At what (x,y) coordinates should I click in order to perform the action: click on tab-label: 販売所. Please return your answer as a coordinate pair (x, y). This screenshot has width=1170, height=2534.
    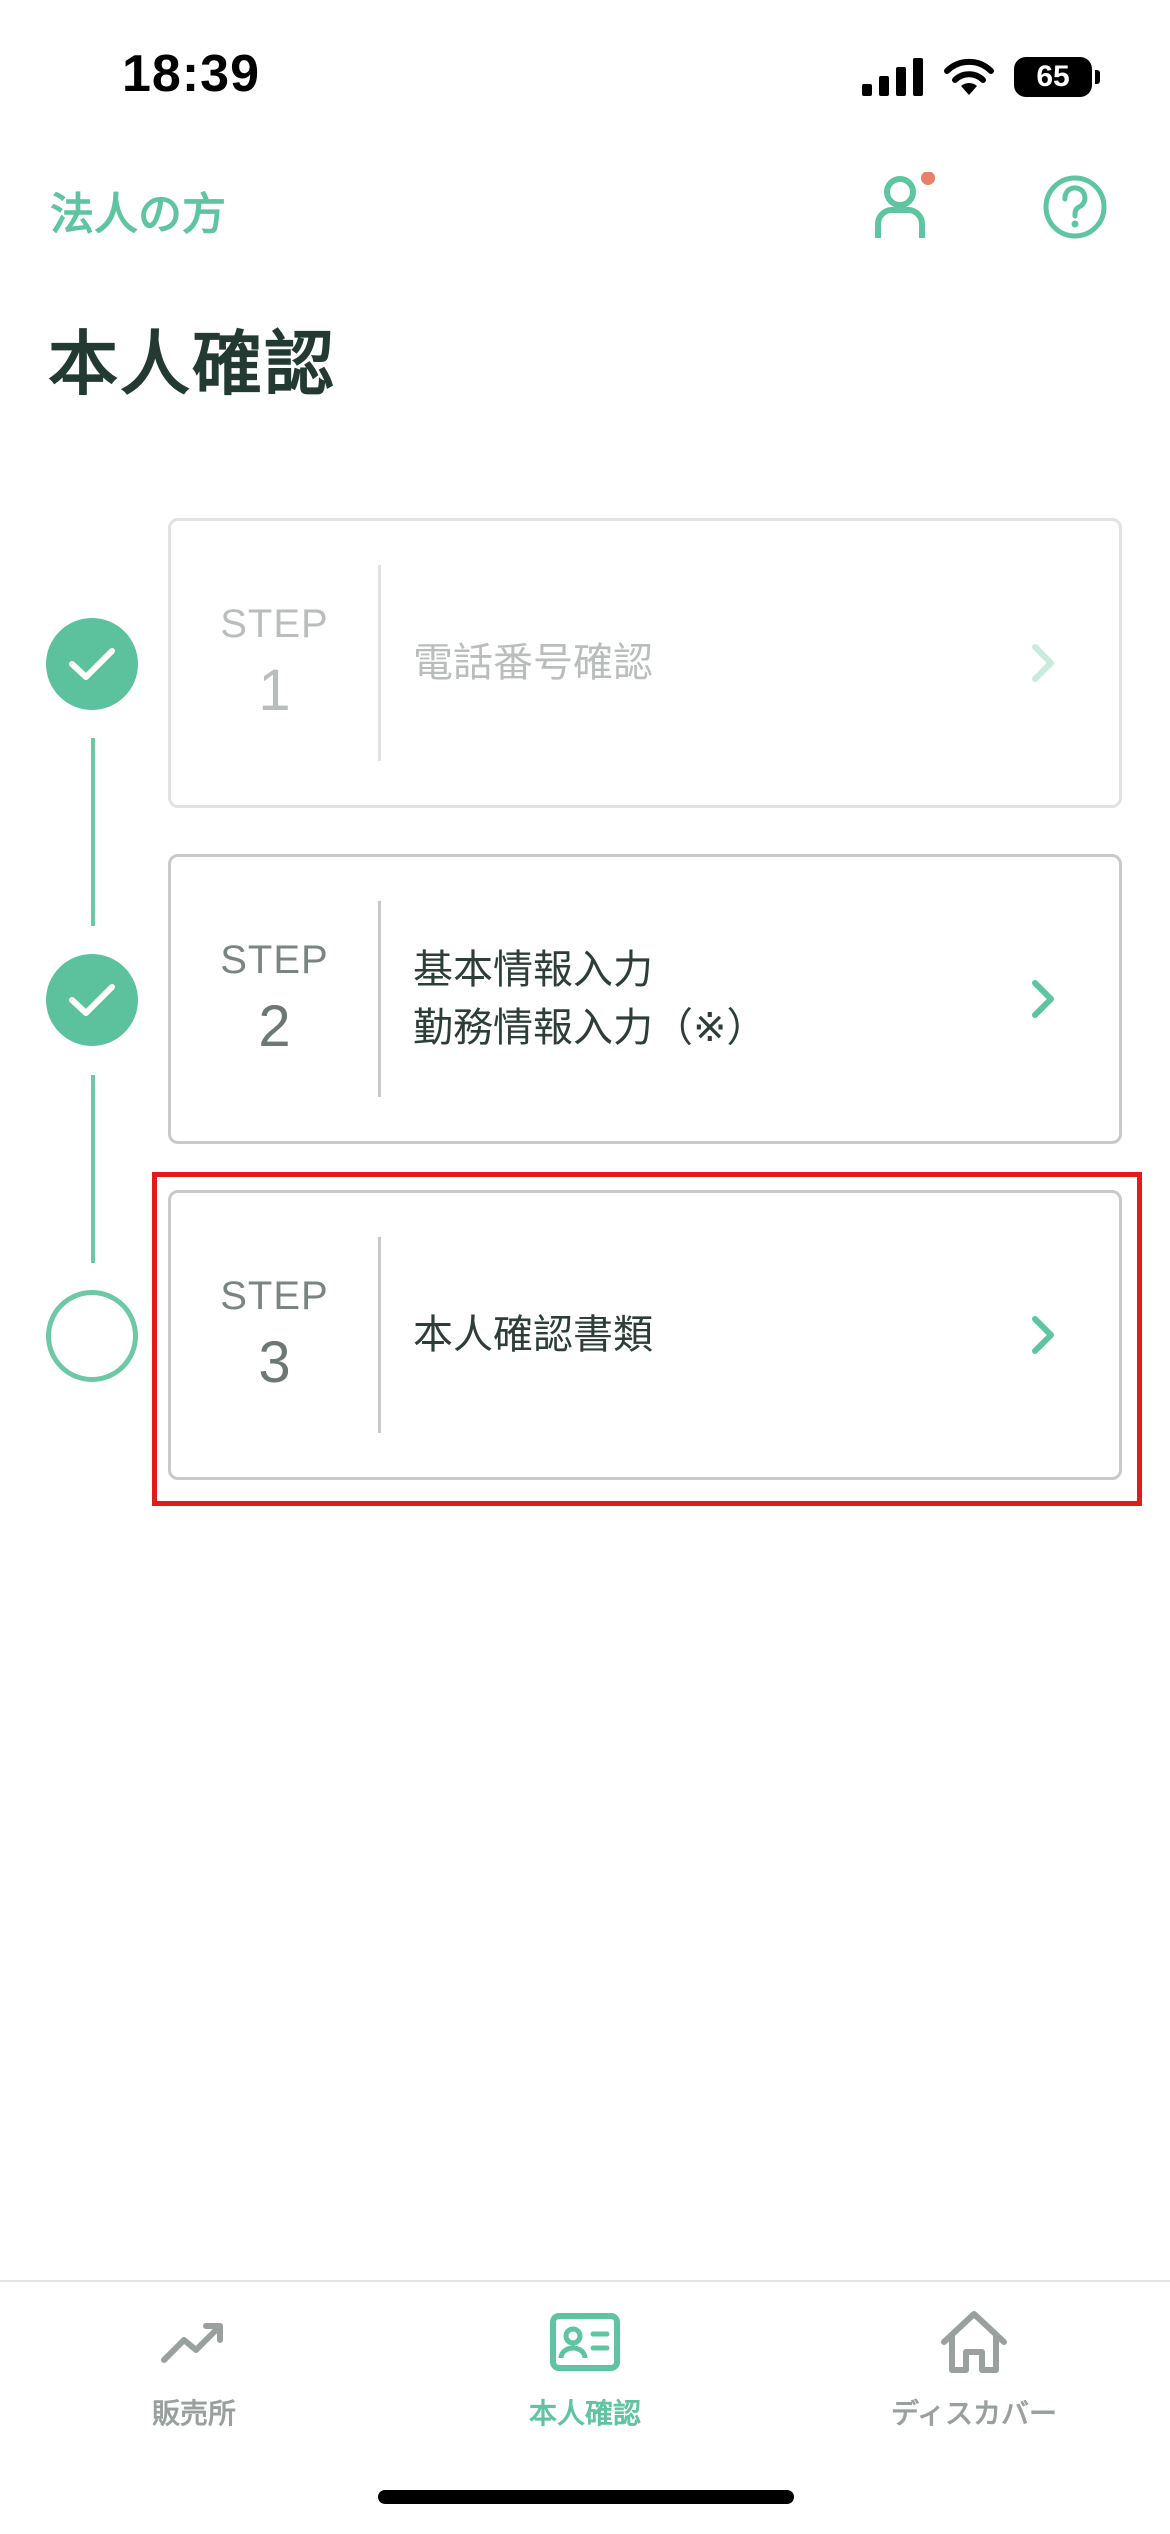
    Looking at the image, I should click on (193, 2413).